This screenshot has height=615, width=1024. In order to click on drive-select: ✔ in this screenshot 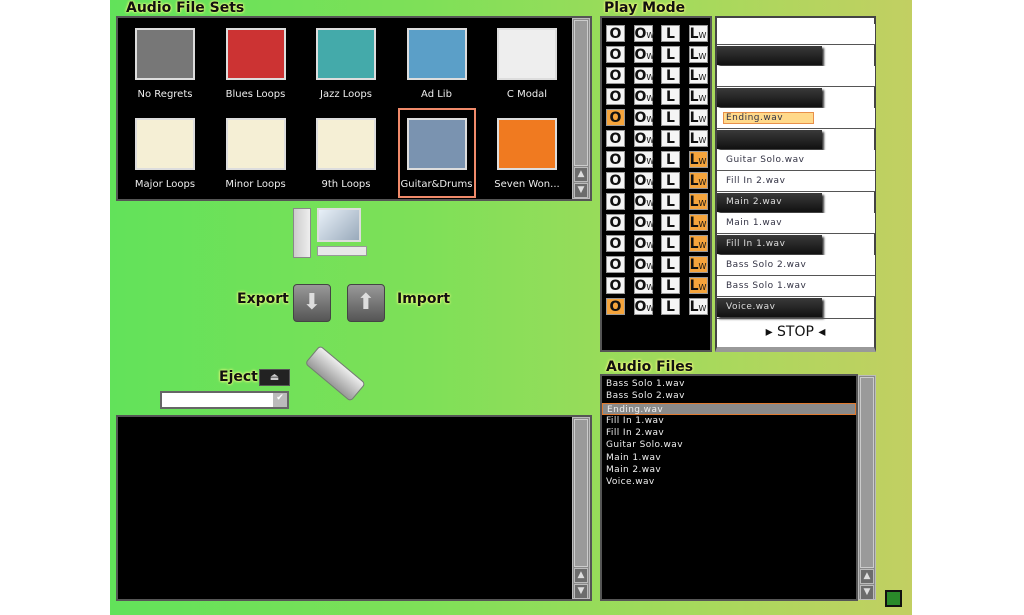, I will do `click(224, 400)`.